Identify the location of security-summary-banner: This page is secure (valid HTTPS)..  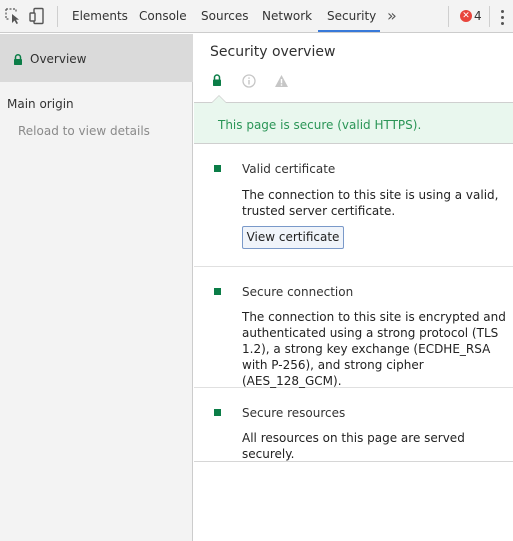
(353, 123).